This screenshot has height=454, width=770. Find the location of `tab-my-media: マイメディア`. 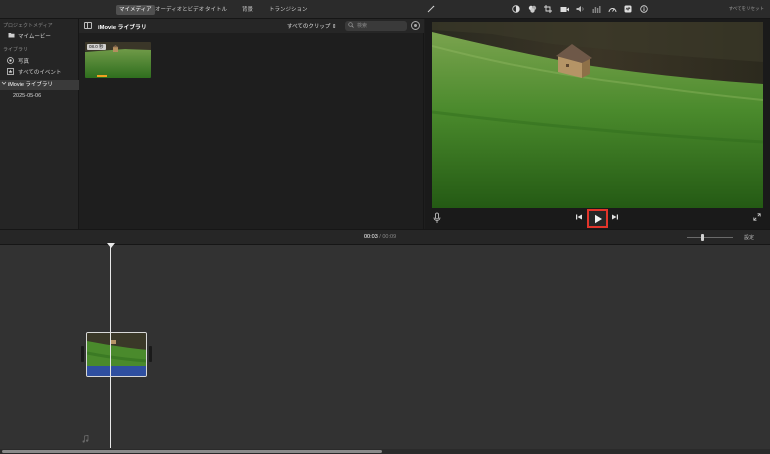

tab-my-media: マイメディア is located at coordinates (135, 10).